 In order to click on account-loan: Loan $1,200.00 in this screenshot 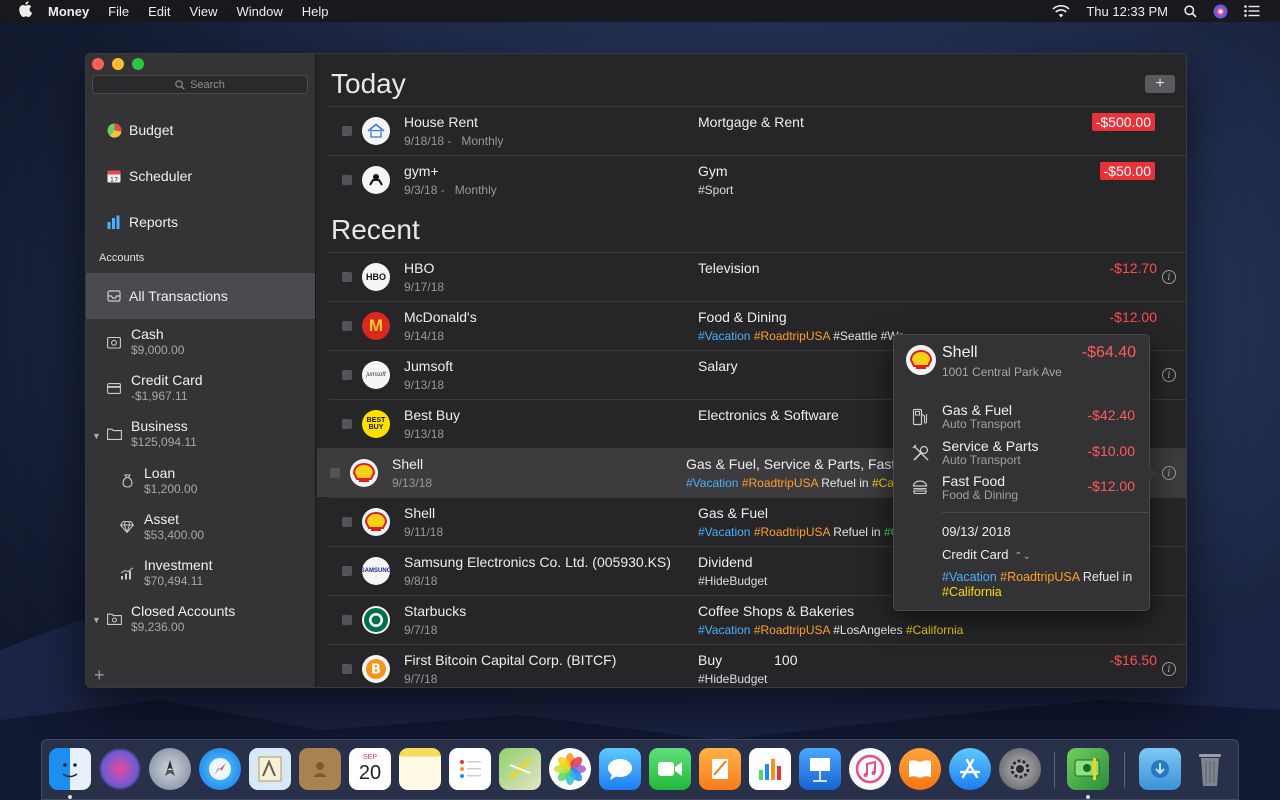, I will do `click(158, 480)`.